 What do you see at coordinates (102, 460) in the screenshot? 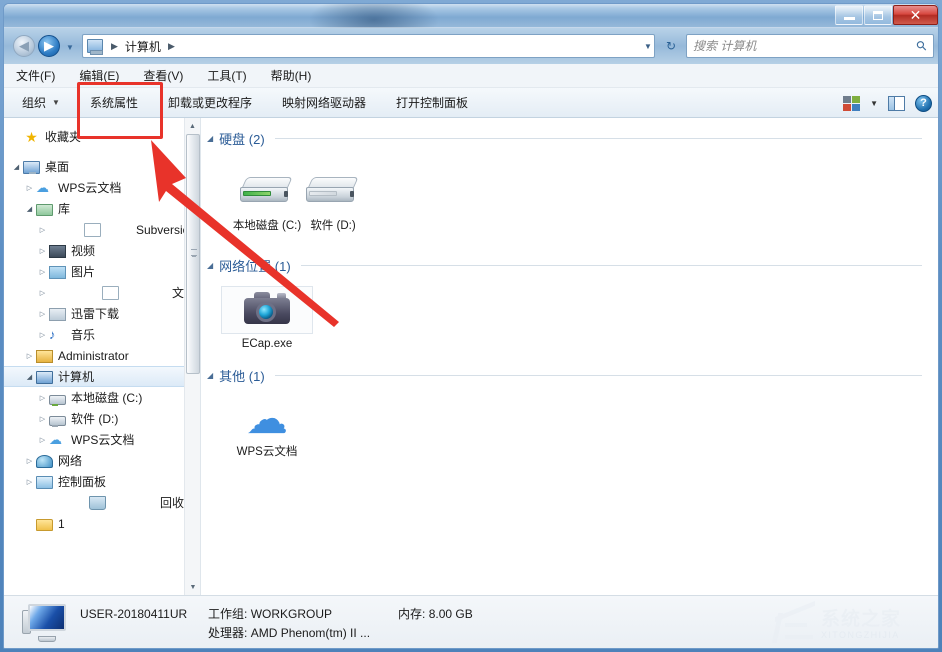
I see `nav-item-15: ▷ 网络` at bounding box center [102, 460].